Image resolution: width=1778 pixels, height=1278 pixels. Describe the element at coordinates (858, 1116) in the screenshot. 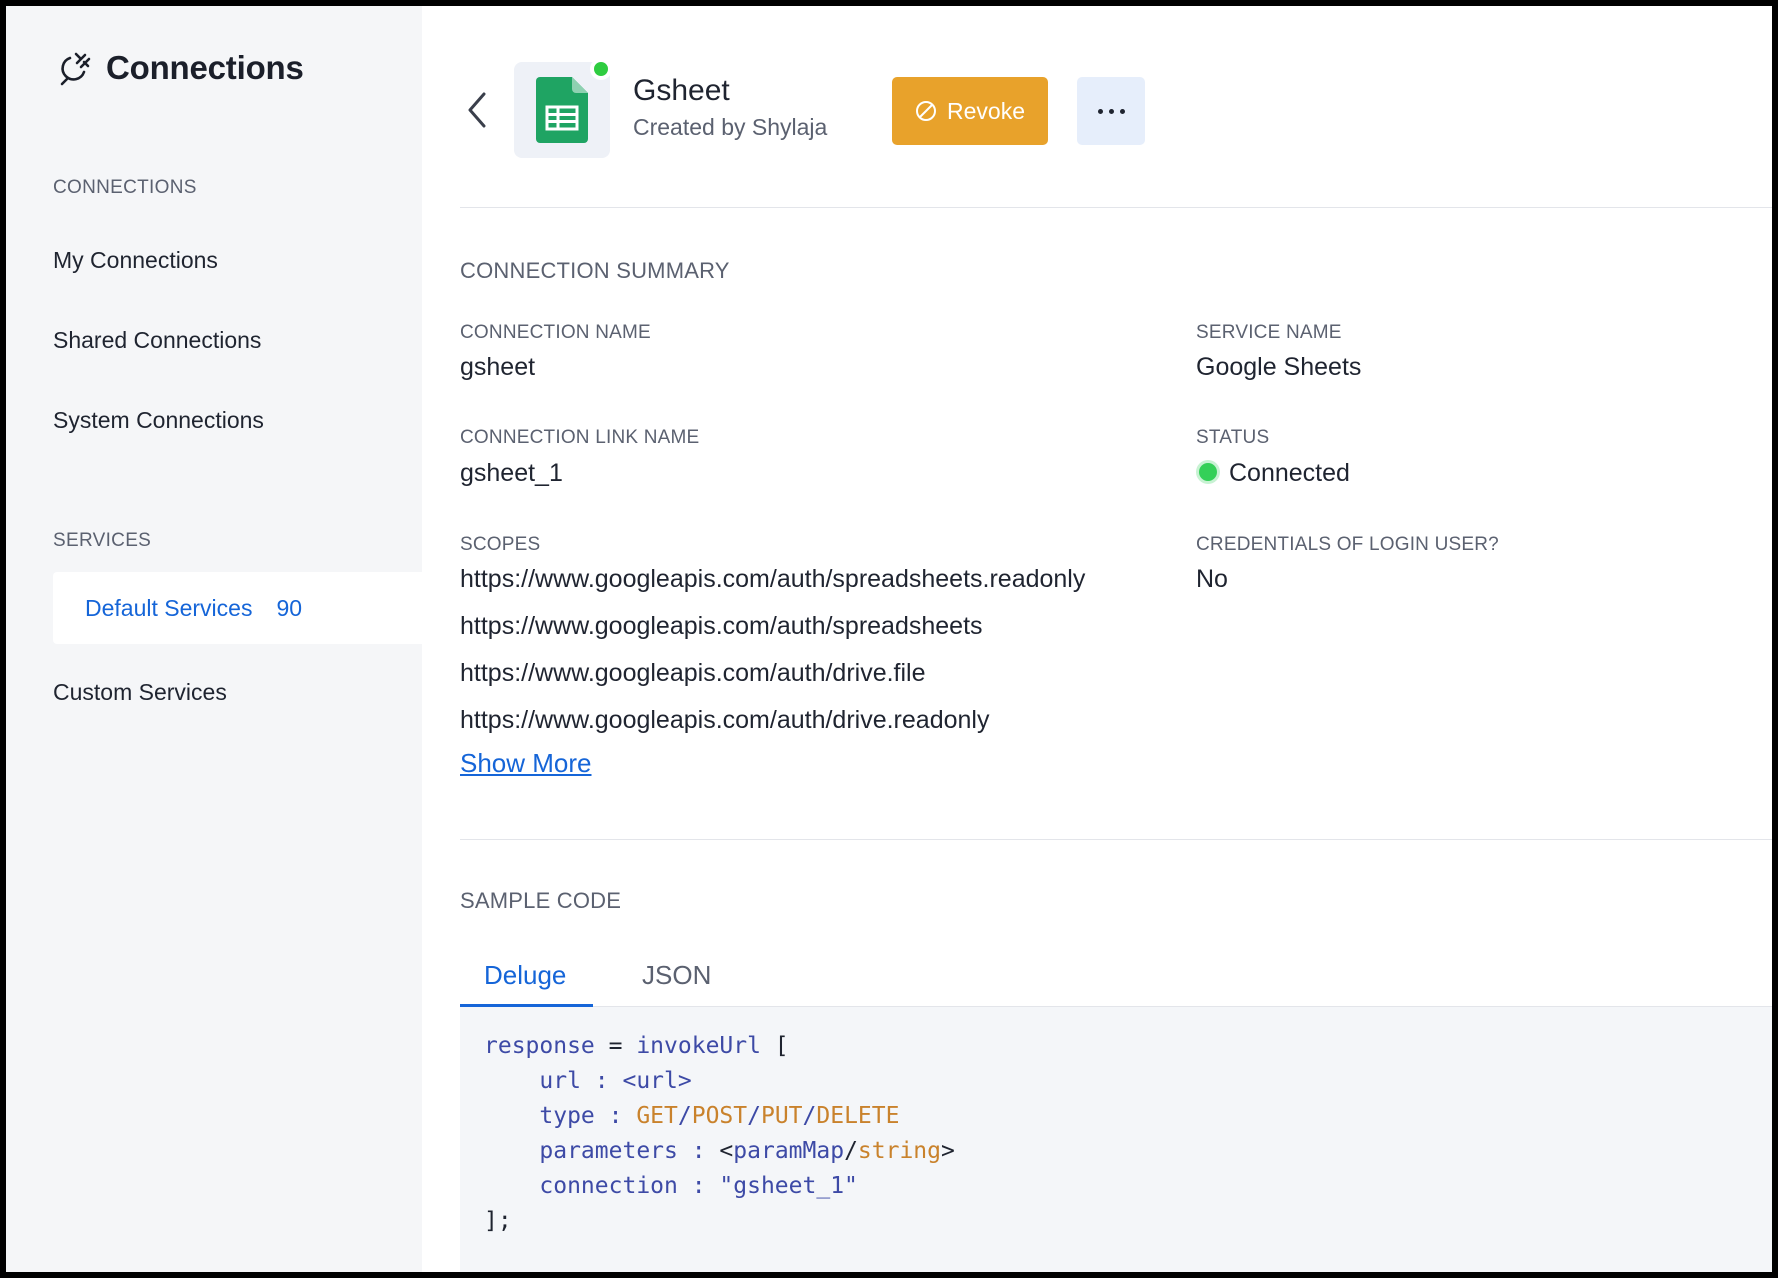

I see `code-token: DELETE` at that location.